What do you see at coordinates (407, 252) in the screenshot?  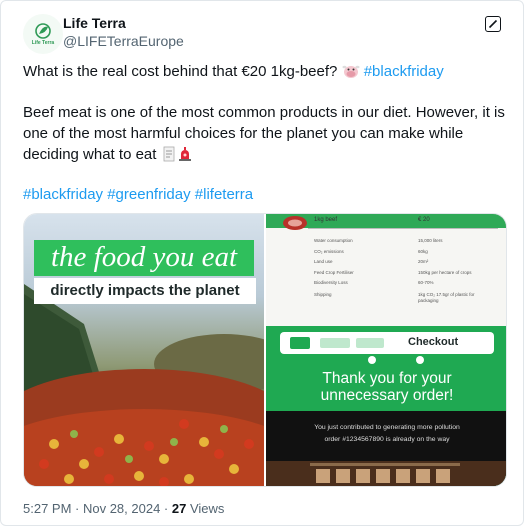 I see `receipt-row: CO₂ emissions 60kg` at bounding box center [407, 252].